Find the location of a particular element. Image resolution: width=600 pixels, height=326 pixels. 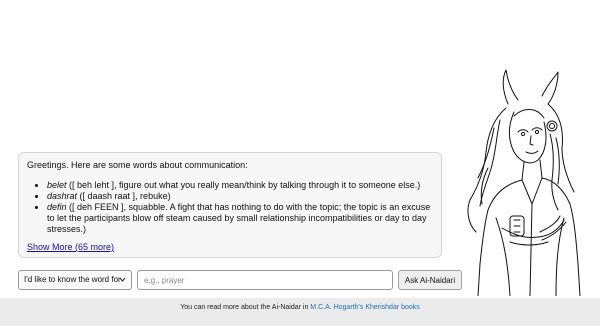

word-term: dashrat is located at coordinates (62, 196).